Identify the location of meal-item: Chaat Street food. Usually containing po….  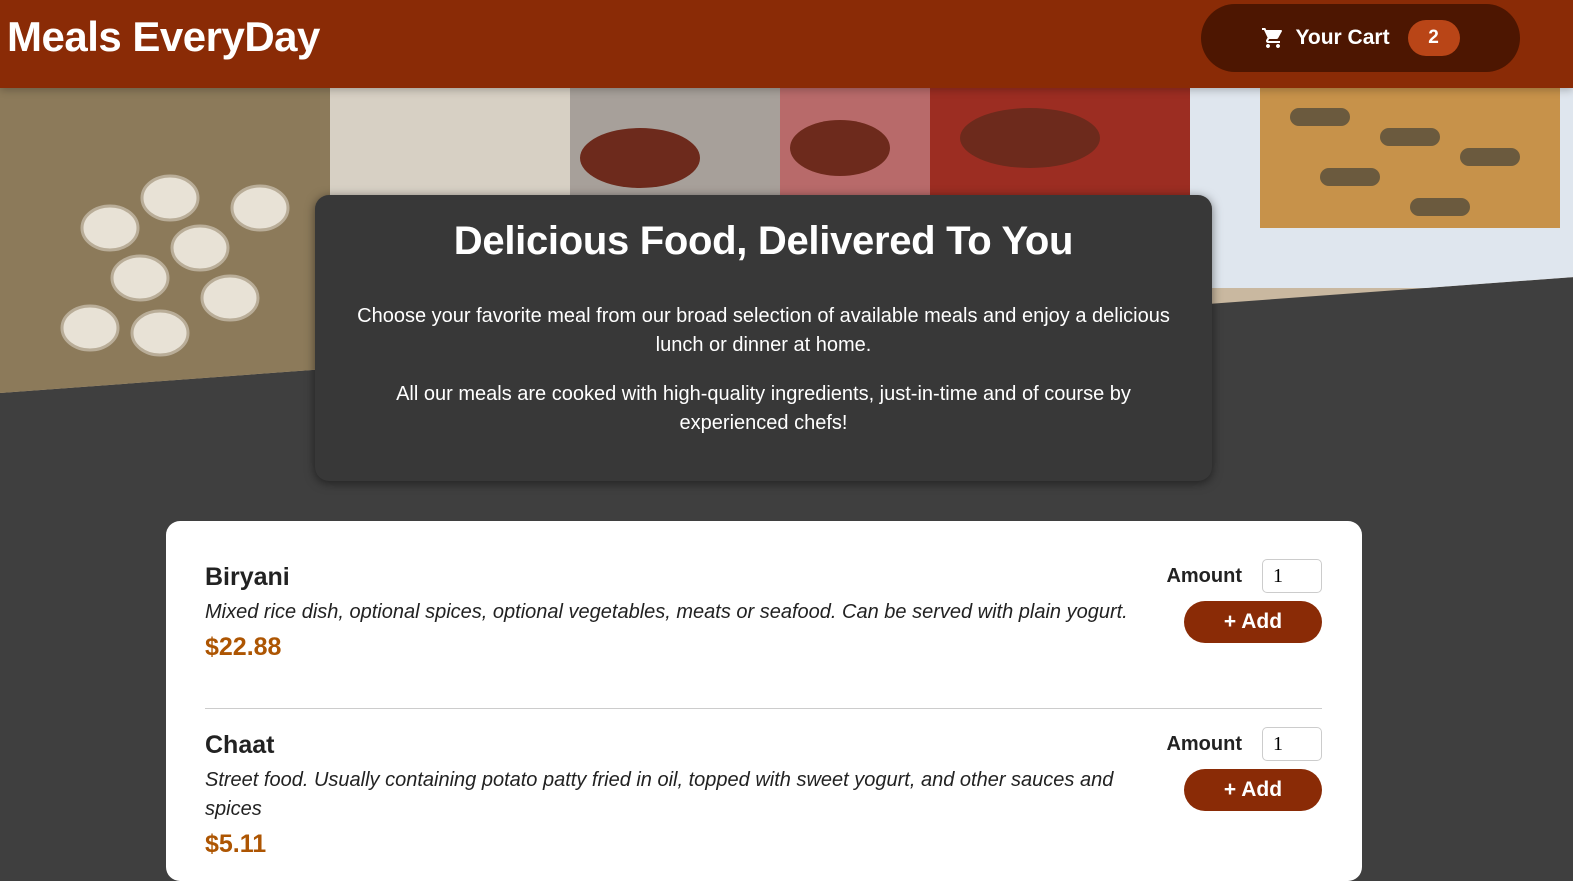
(763, 784).